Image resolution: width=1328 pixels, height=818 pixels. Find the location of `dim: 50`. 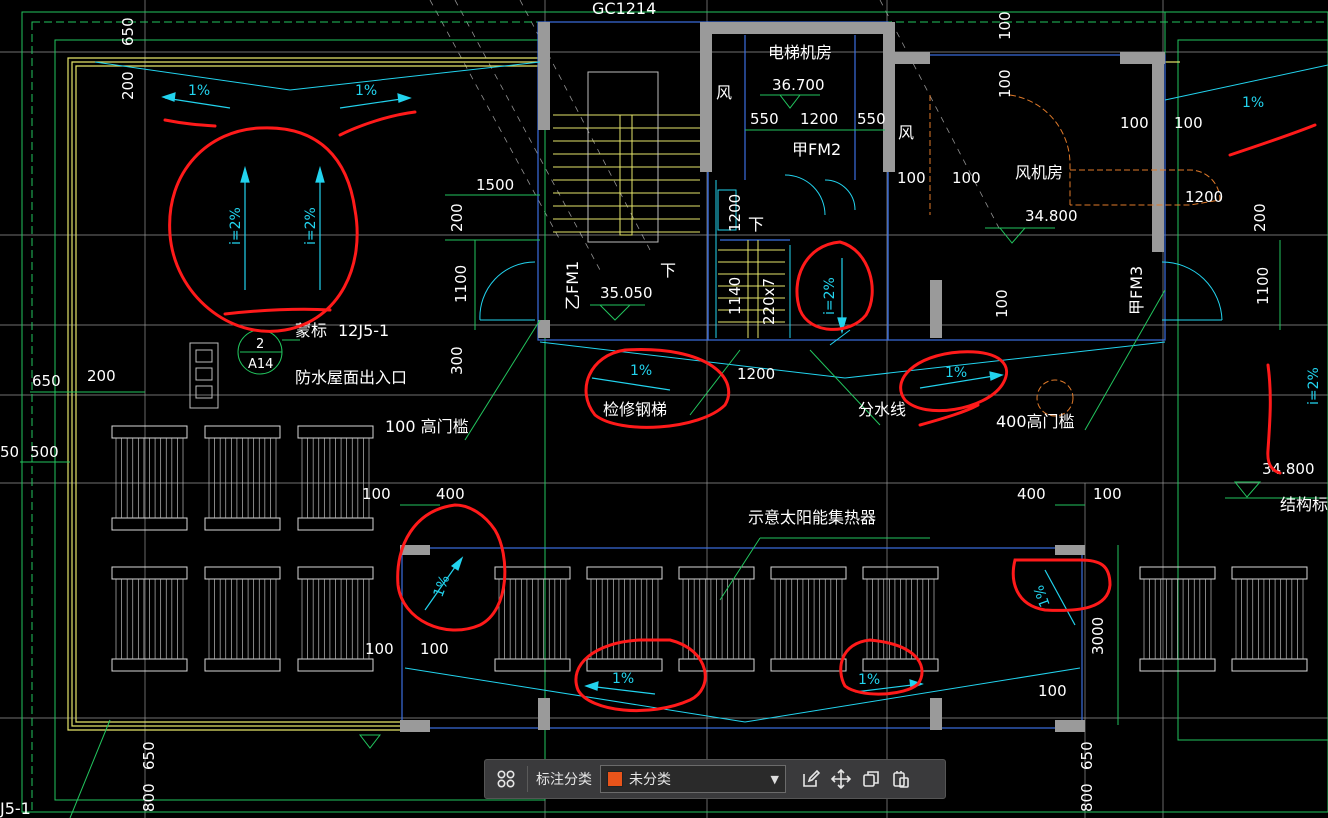

dim: 50 is located at coordinates (9, 452).